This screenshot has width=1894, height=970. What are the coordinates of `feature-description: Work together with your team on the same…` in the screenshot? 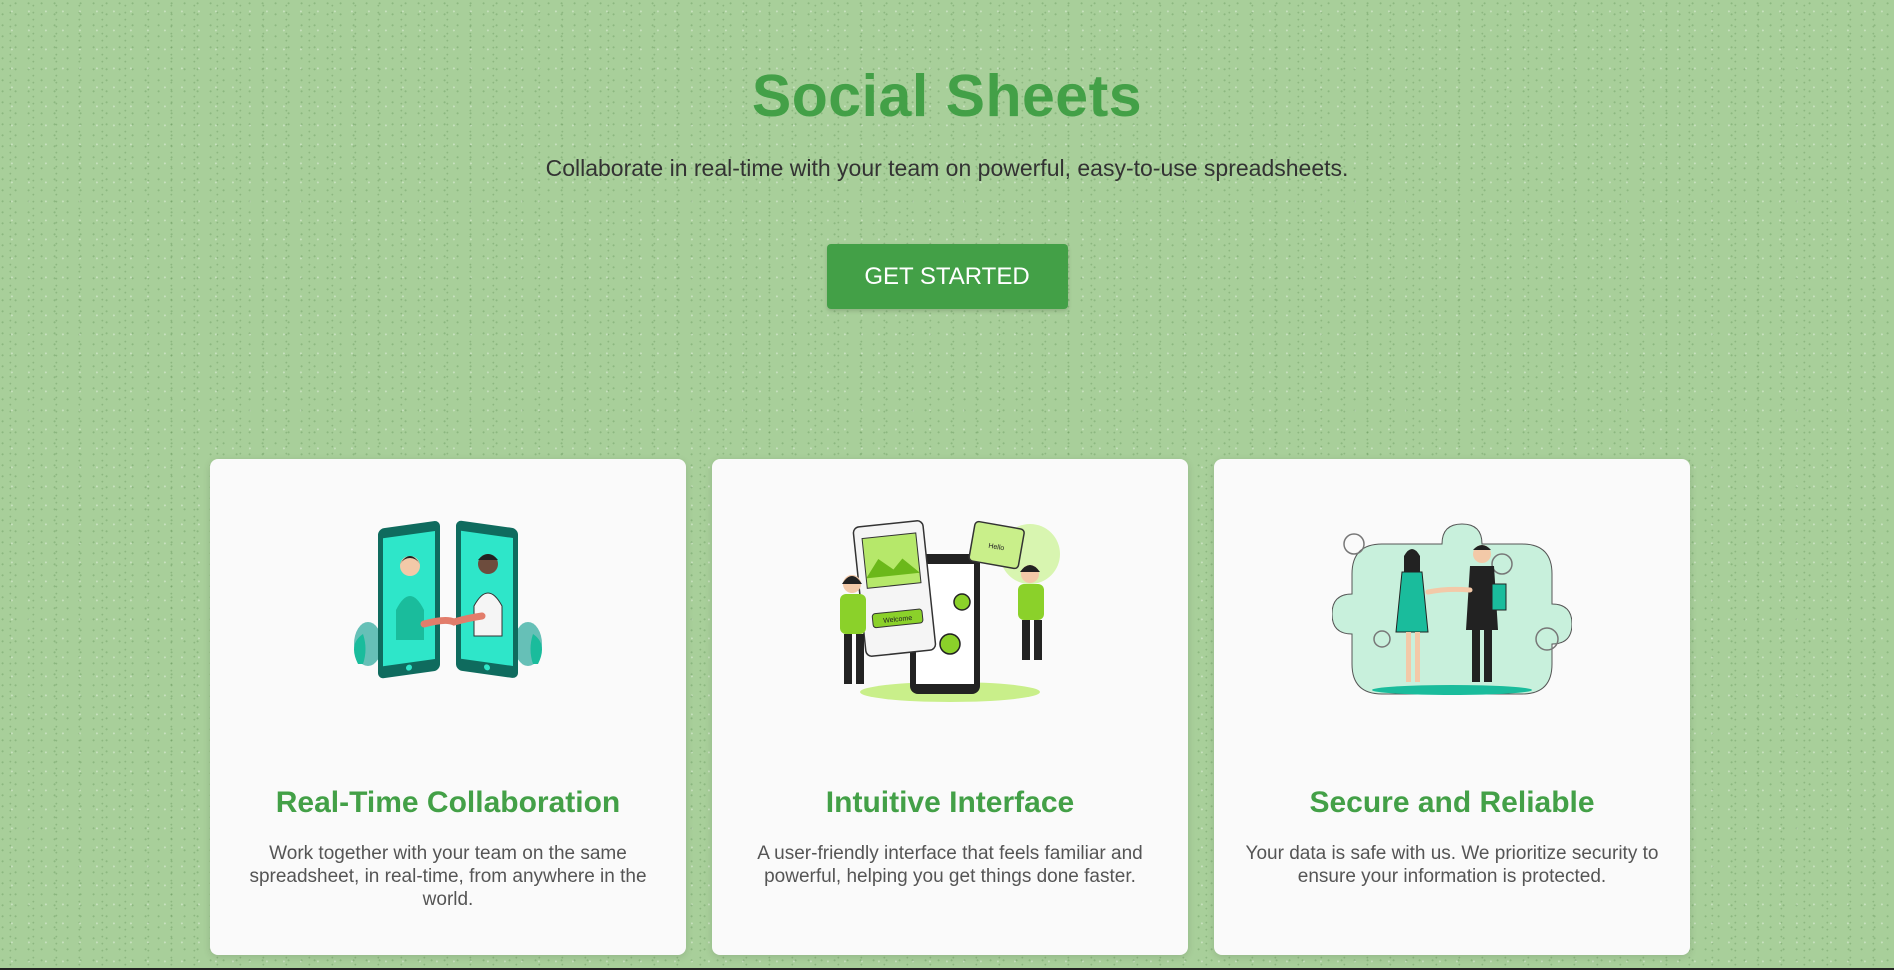 It's located at (448, 876).